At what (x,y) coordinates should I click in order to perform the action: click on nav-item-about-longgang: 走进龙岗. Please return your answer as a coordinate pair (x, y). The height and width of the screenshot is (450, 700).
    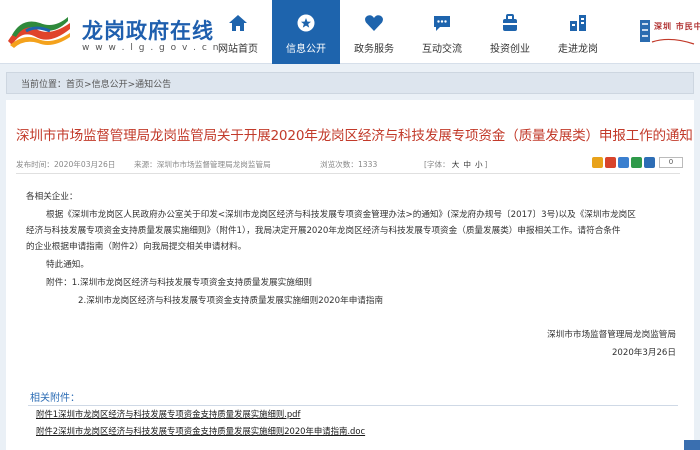
    Looking at the image, I should click on (578, 32).